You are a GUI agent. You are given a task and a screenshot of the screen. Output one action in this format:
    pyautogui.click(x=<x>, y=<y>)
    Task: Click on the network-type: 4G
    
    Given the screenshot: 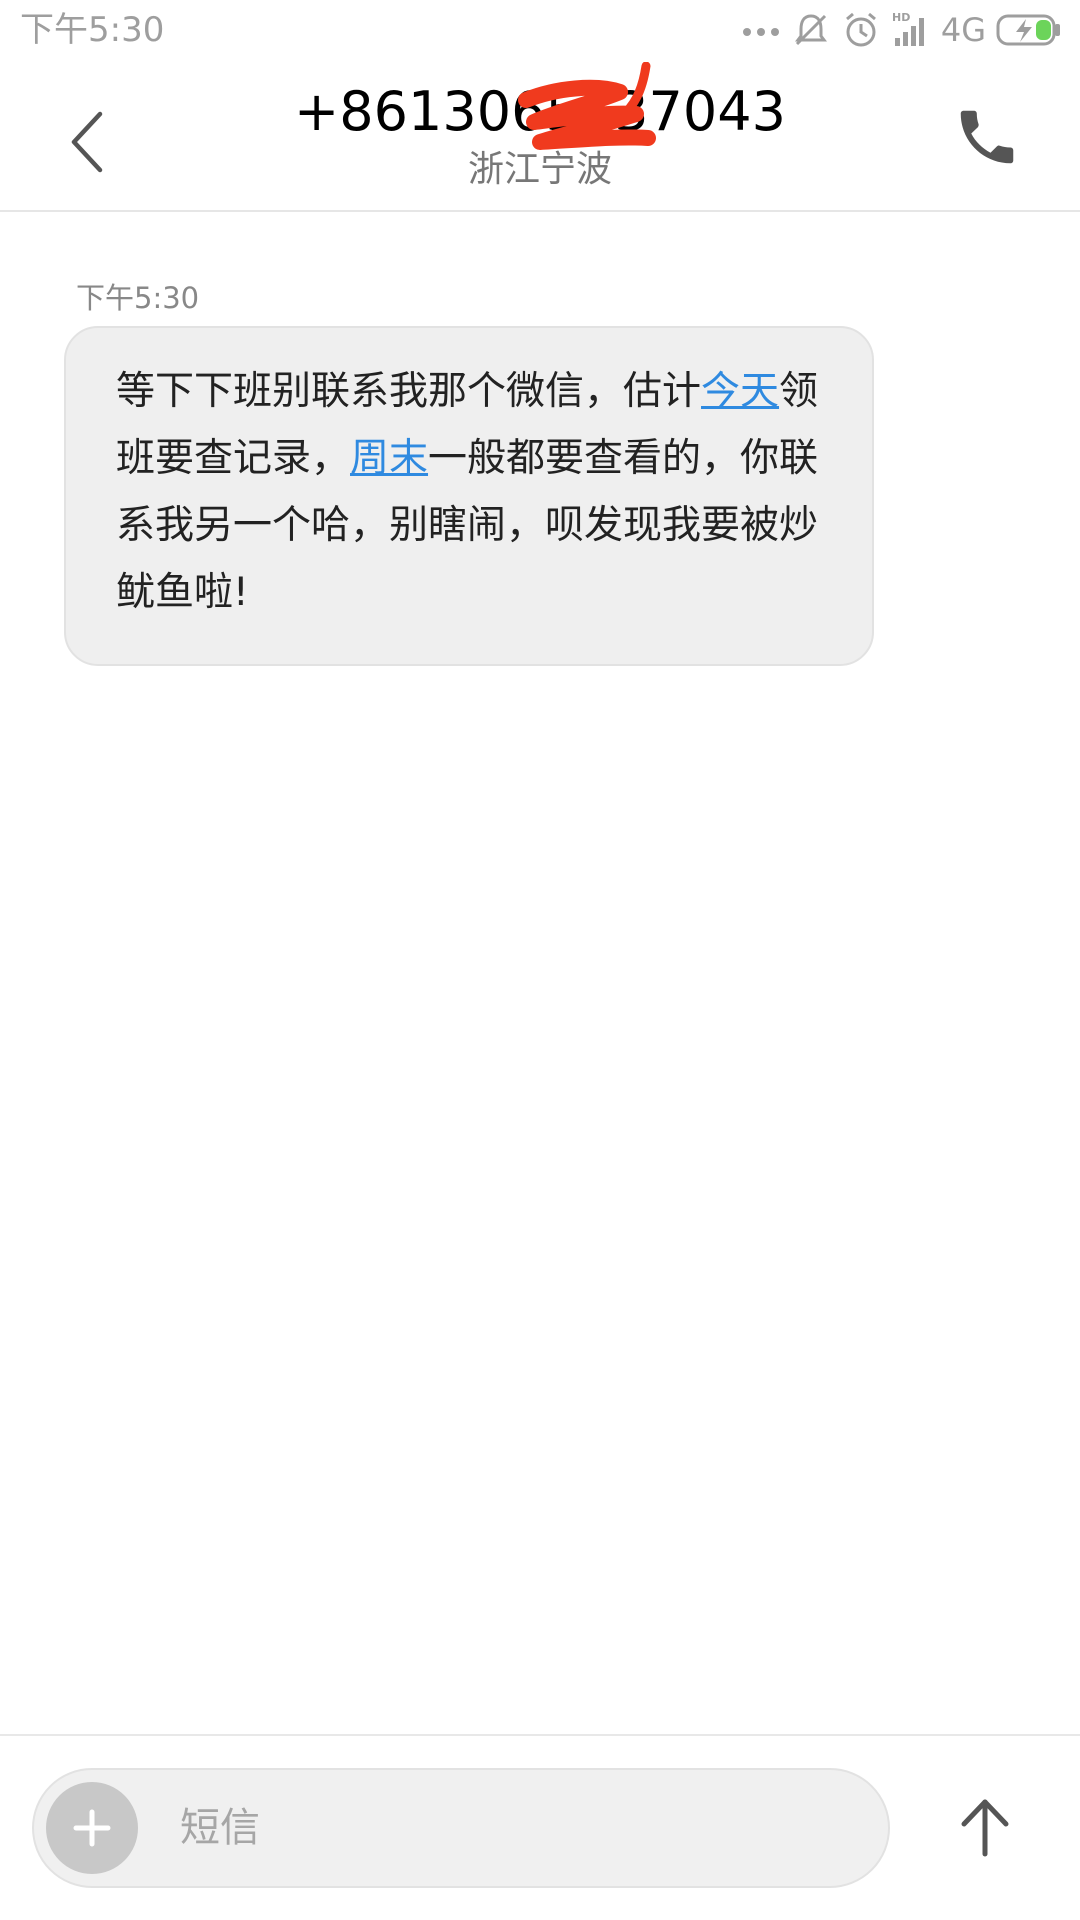 What is the action you would take?
    pyautogui.click(x=963, y=30)
    